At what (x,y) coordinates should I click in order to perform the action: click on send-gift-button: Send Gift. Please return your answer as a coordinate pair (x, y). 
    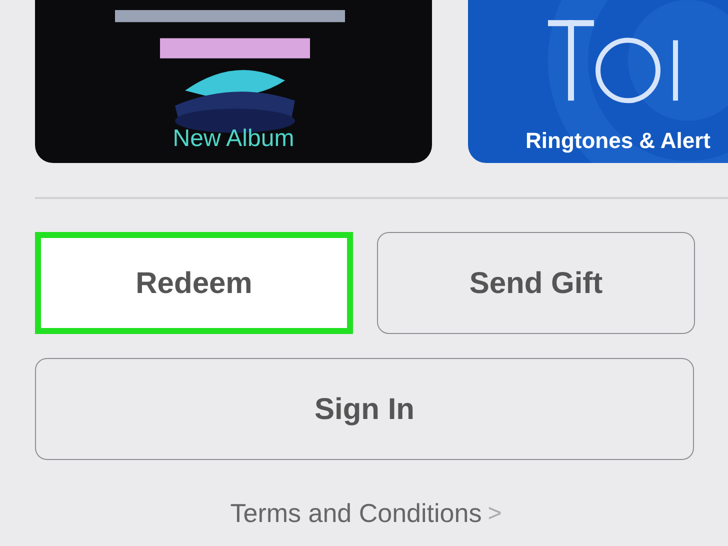
    Looking at the image, I should click on (536, 283).